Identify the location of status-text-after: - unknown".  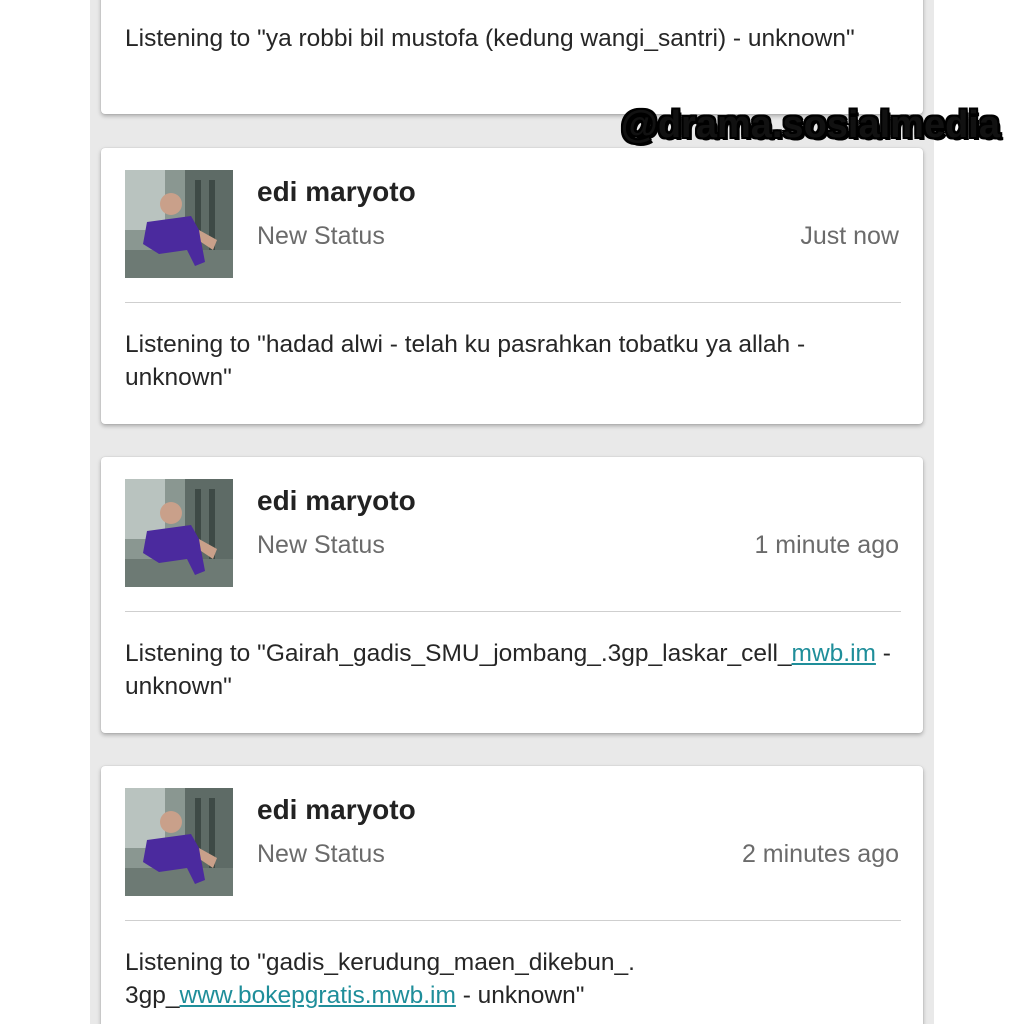
(520, 995).